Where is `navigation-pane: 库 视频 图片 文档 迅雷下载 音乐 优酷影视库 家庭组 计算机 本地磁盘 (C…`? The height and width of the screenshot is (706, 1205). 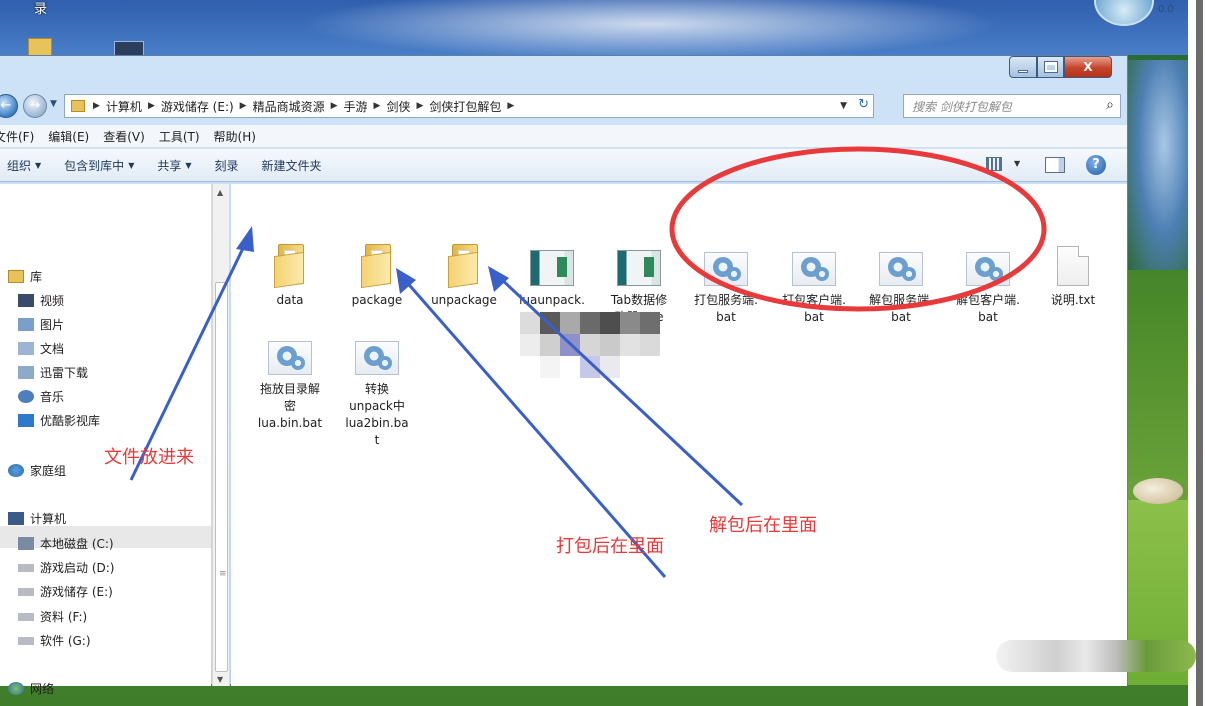 navigation-pane: 库 视频 图片 文档 迅雷下载 音乐 优酷影视库 家庭组 计算机 本地磁盘 (C… is located at coordinates (105, 440).